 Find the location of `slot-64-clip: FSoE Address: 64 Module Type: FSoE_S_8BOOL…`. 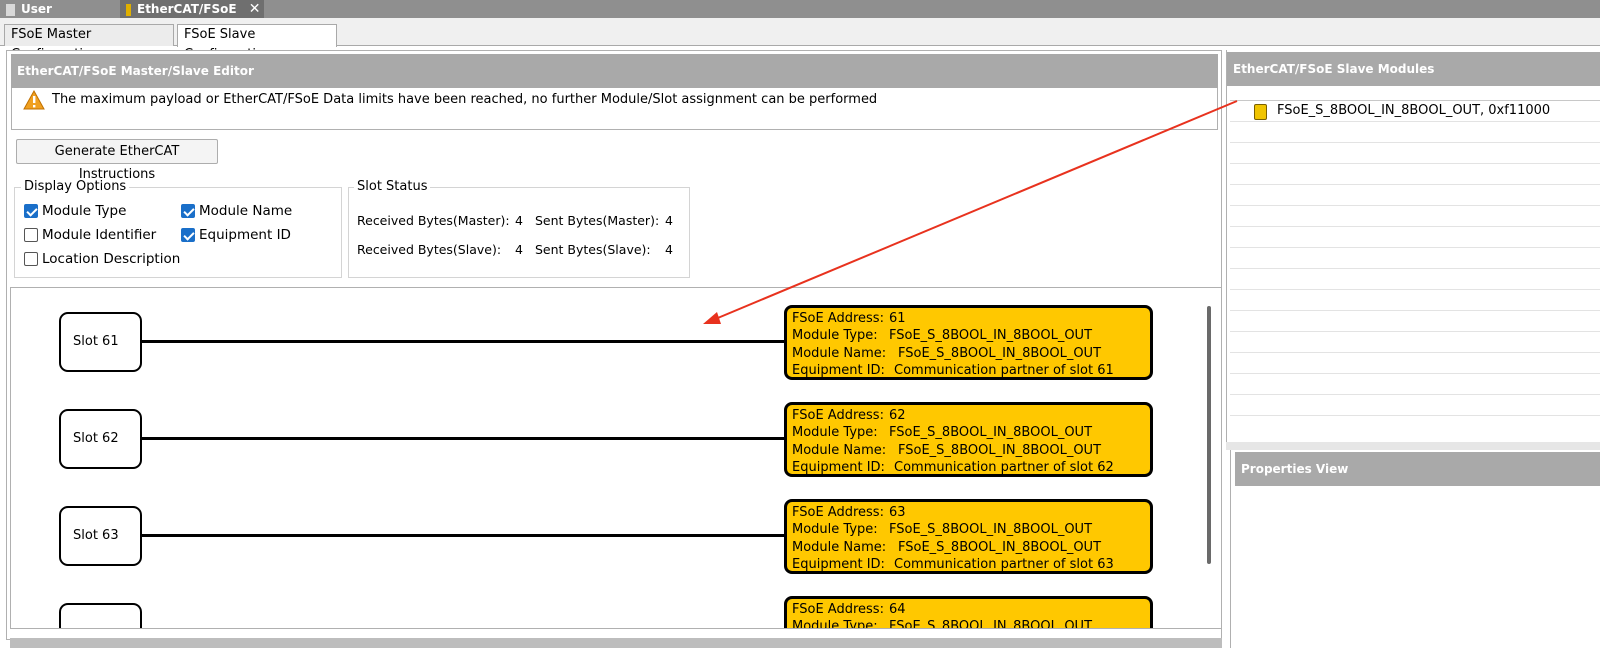

slot-64-clip: FSoE Address: 64 Module Type: FSoE_S_8BOOL… is located at coordinates (616, 607).